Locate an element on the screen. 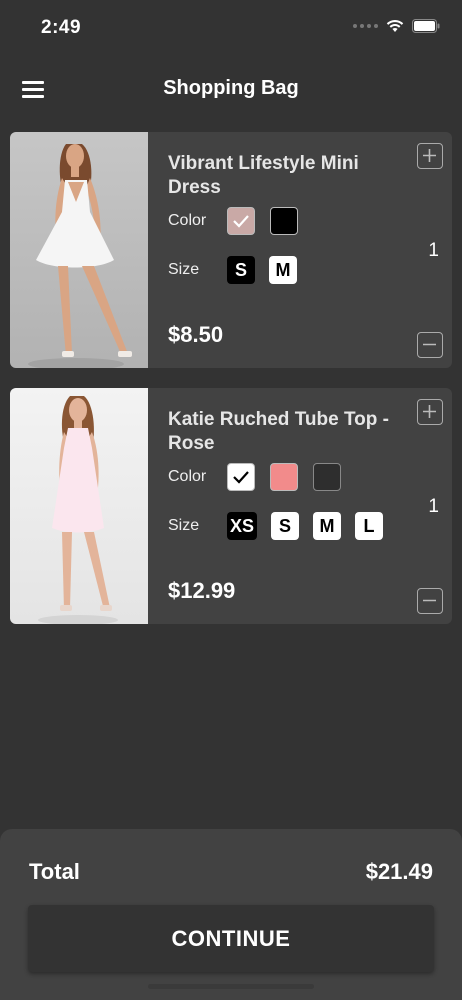  size-options: Size XS S M L is located at coordinates (282, 526).